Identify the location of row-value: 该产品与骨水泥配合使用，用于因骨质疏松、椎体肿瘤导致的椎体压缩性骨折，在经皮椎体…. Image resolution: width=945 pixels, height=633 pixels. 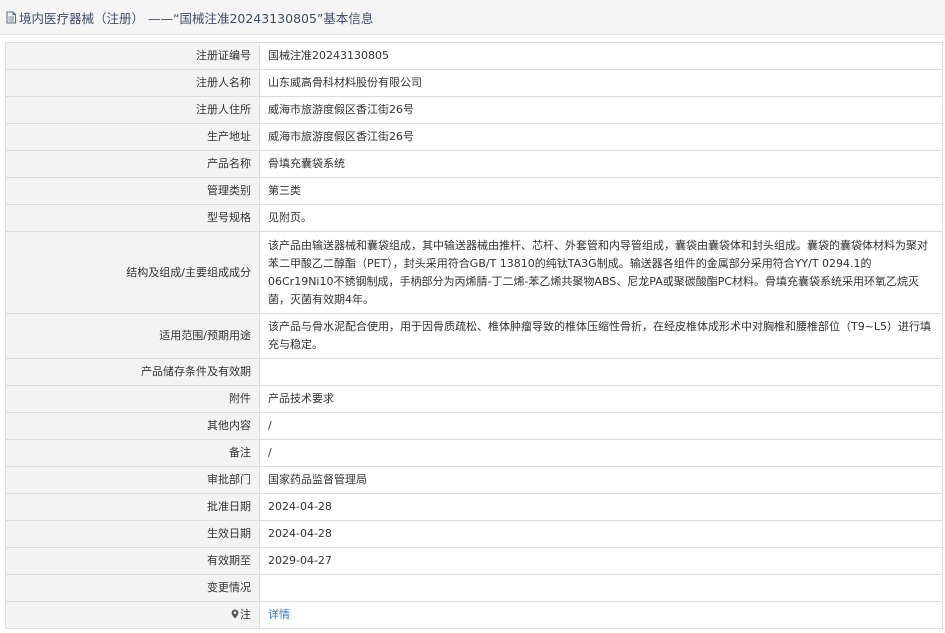
(601, 336).